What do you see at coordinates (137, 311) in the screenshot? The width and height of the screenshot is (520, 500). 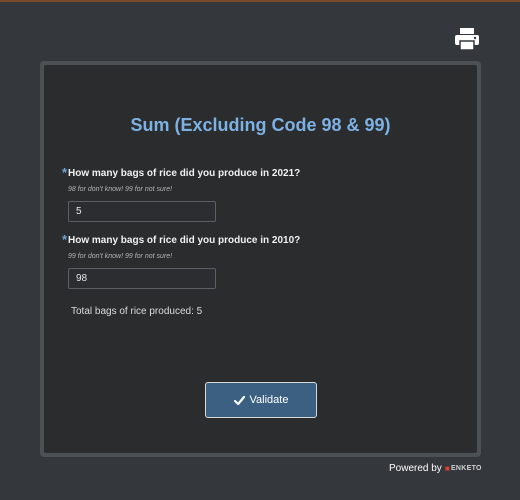 I see `total-bags-output: Total bags of rice produced: 5` at bounding box center [137, 311].